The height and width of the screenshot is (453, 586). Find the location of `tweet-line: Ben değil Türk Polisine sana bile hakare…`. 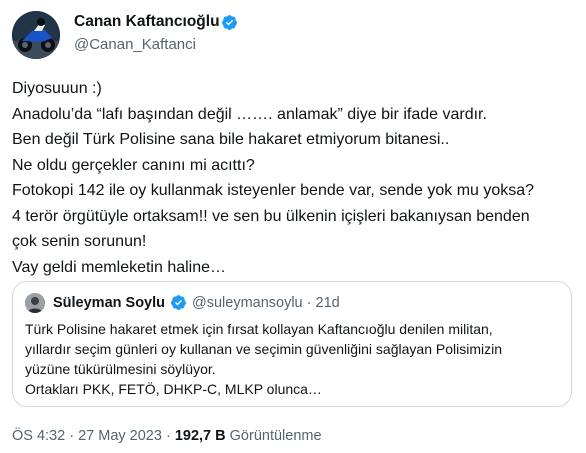

tweet-line: Ben değil Türk Polisine sana bile hakare… is located at coordinates (231, 139).